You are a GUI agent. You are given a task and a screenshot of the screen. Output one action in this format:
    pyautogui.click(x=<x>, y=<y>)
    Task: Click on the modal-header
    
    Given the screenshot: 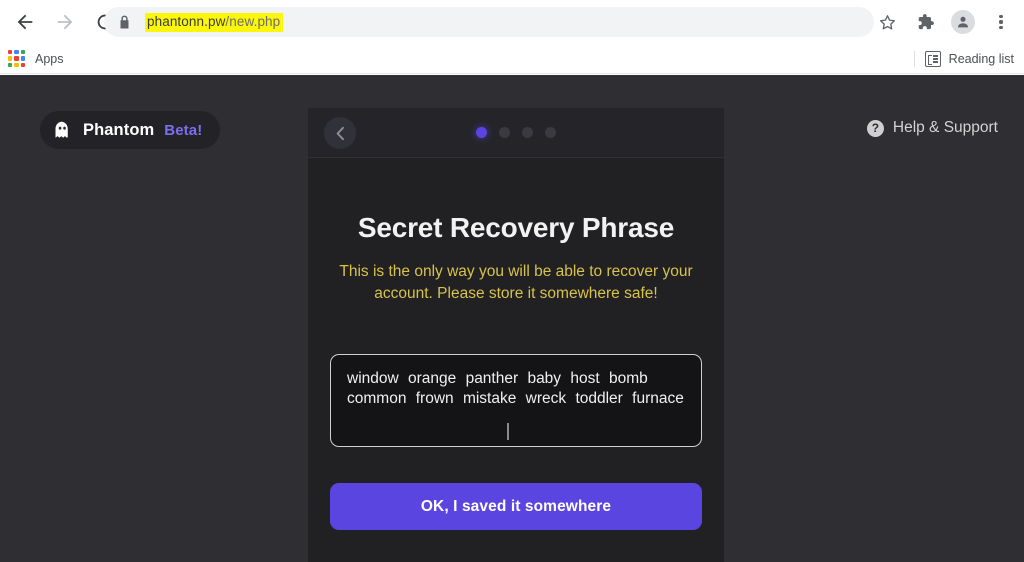 What is the action you would take?
    pyautogui.click(x=516, y=133)
    